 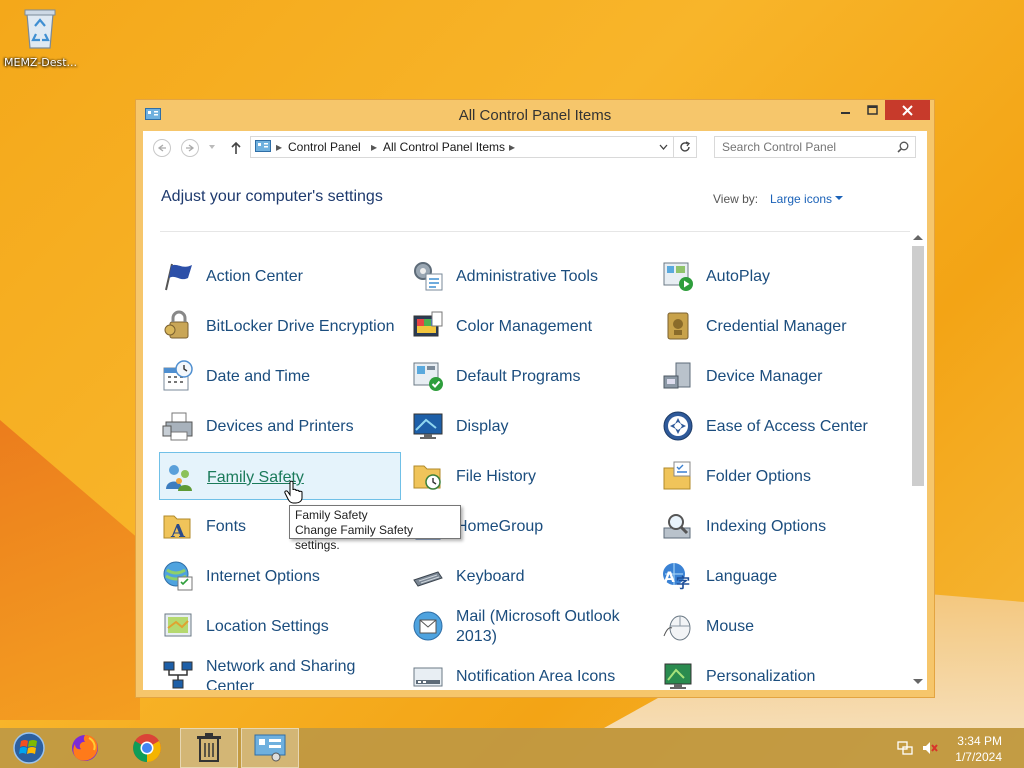 I want to click on arrow-right-icon, so click(x=190, y=148).